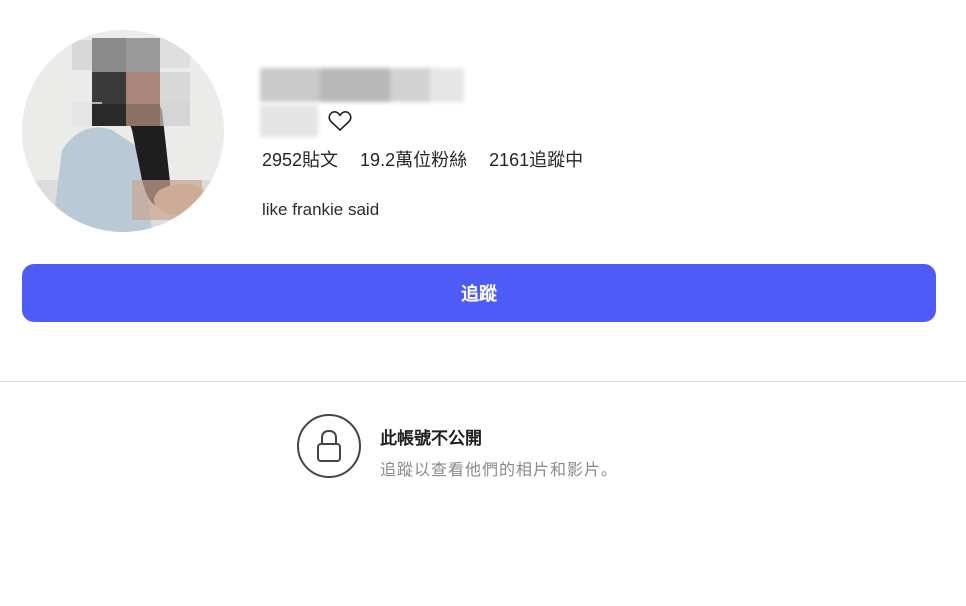 Image resolution: width=966 pixels, height=606 pixels. Describe the element at coordinates (321, 209) in the screenshot. I see `profile-bio: like frankie said` at that location.